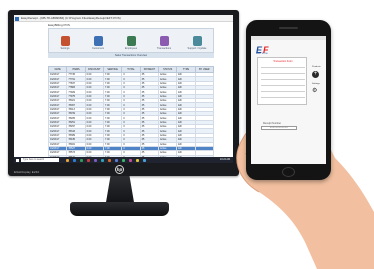 This screenshot has width=374, height=269. I want to click on form-panel-title: Transaction Form, so click(283, 61).